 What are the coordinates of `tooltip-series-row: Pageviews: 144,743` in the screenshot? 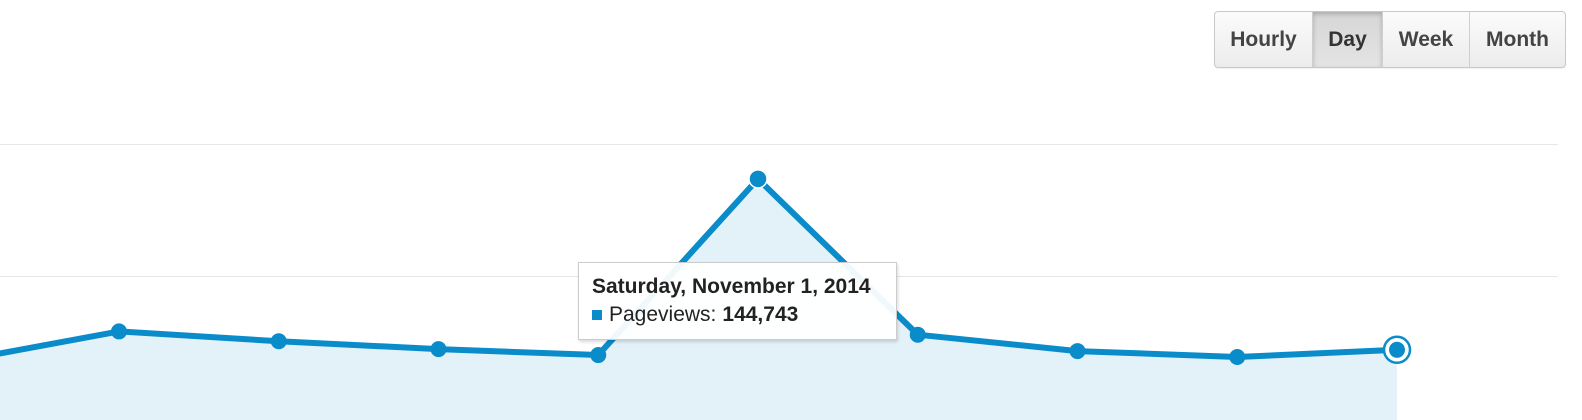 It's located at (744, 315).